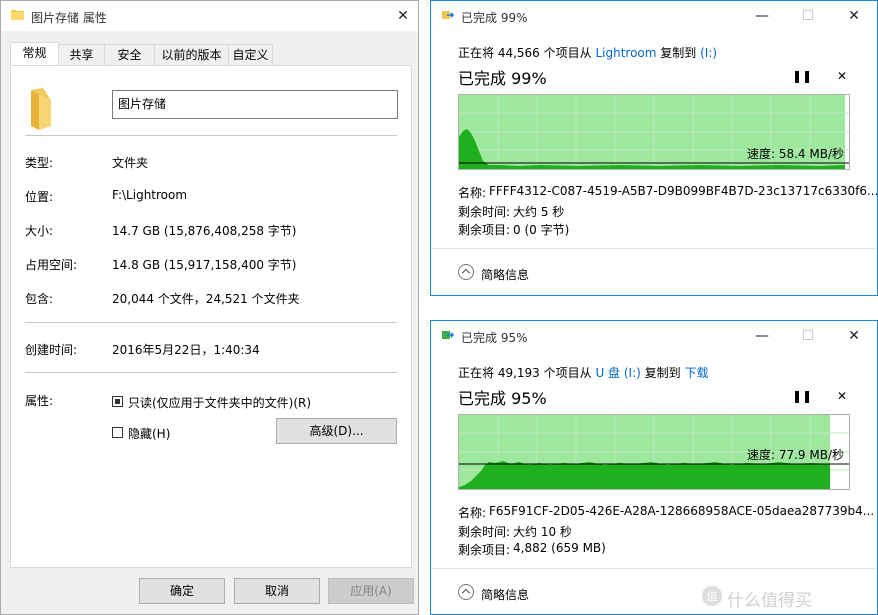 The width and height of the screenshot is (878, 615). Describe the element at coordinates (117, 432) in the screenshot. I see `hidden-checkbox` at that location.